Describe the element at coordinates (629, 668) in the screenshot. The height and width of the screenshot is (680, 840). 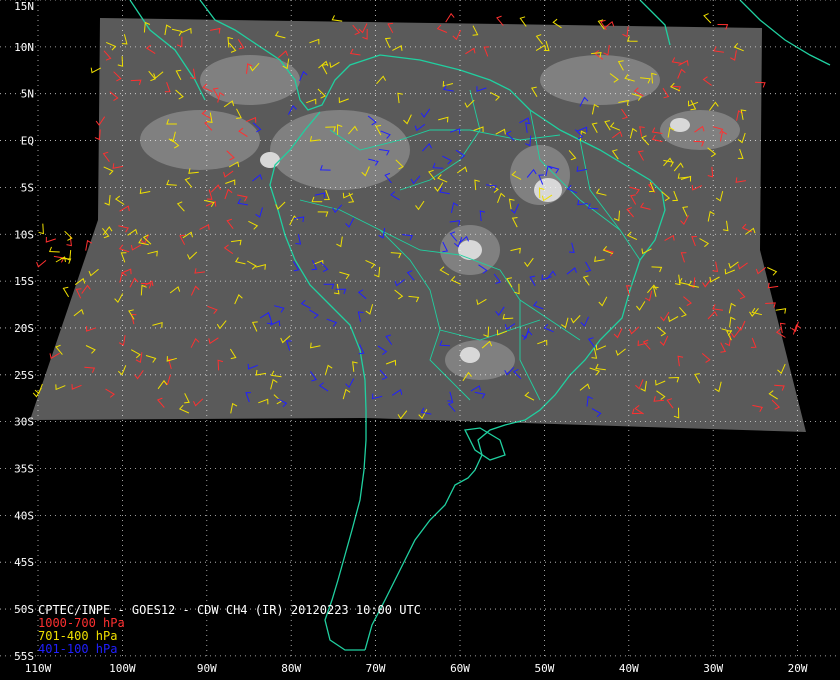
I see `lon-label: 40W` at that location.